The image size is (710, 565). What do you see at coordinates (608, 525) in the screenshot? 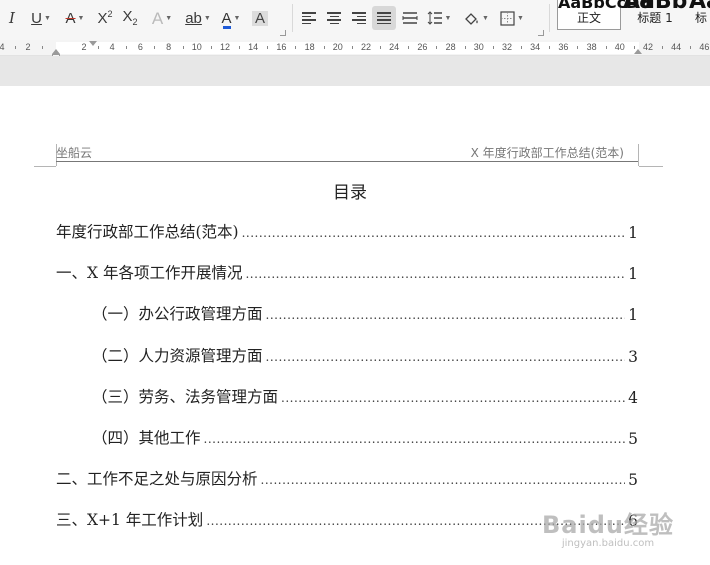
I see `watermark-logo: Baidu经验` at bounding box center [608, 525].